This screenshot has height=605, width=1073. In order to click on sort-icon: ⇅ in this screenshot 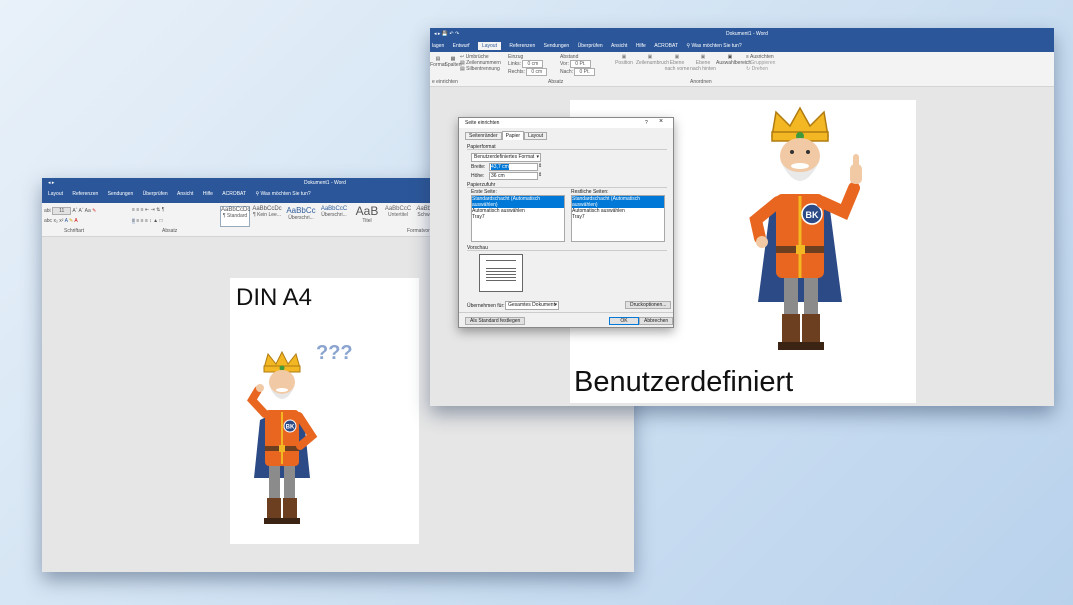, I will do `click(158, 210)`.